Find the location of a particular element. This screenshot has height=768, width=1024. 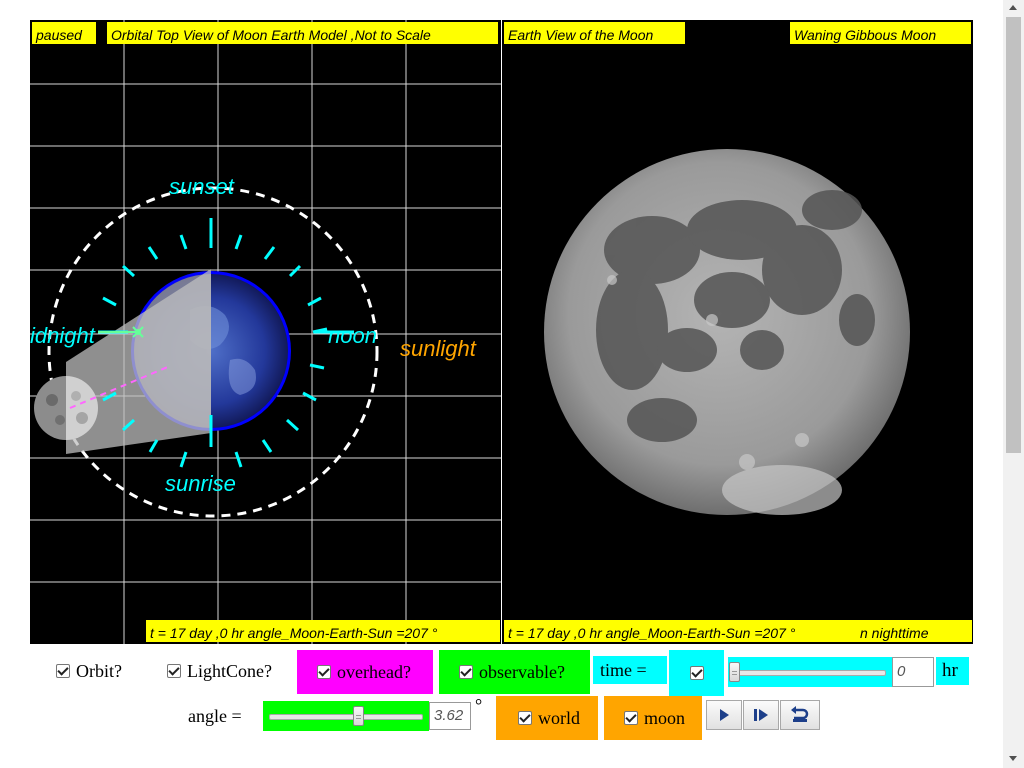

label-sunrise: sunrise is located at coordinates (200, 483).